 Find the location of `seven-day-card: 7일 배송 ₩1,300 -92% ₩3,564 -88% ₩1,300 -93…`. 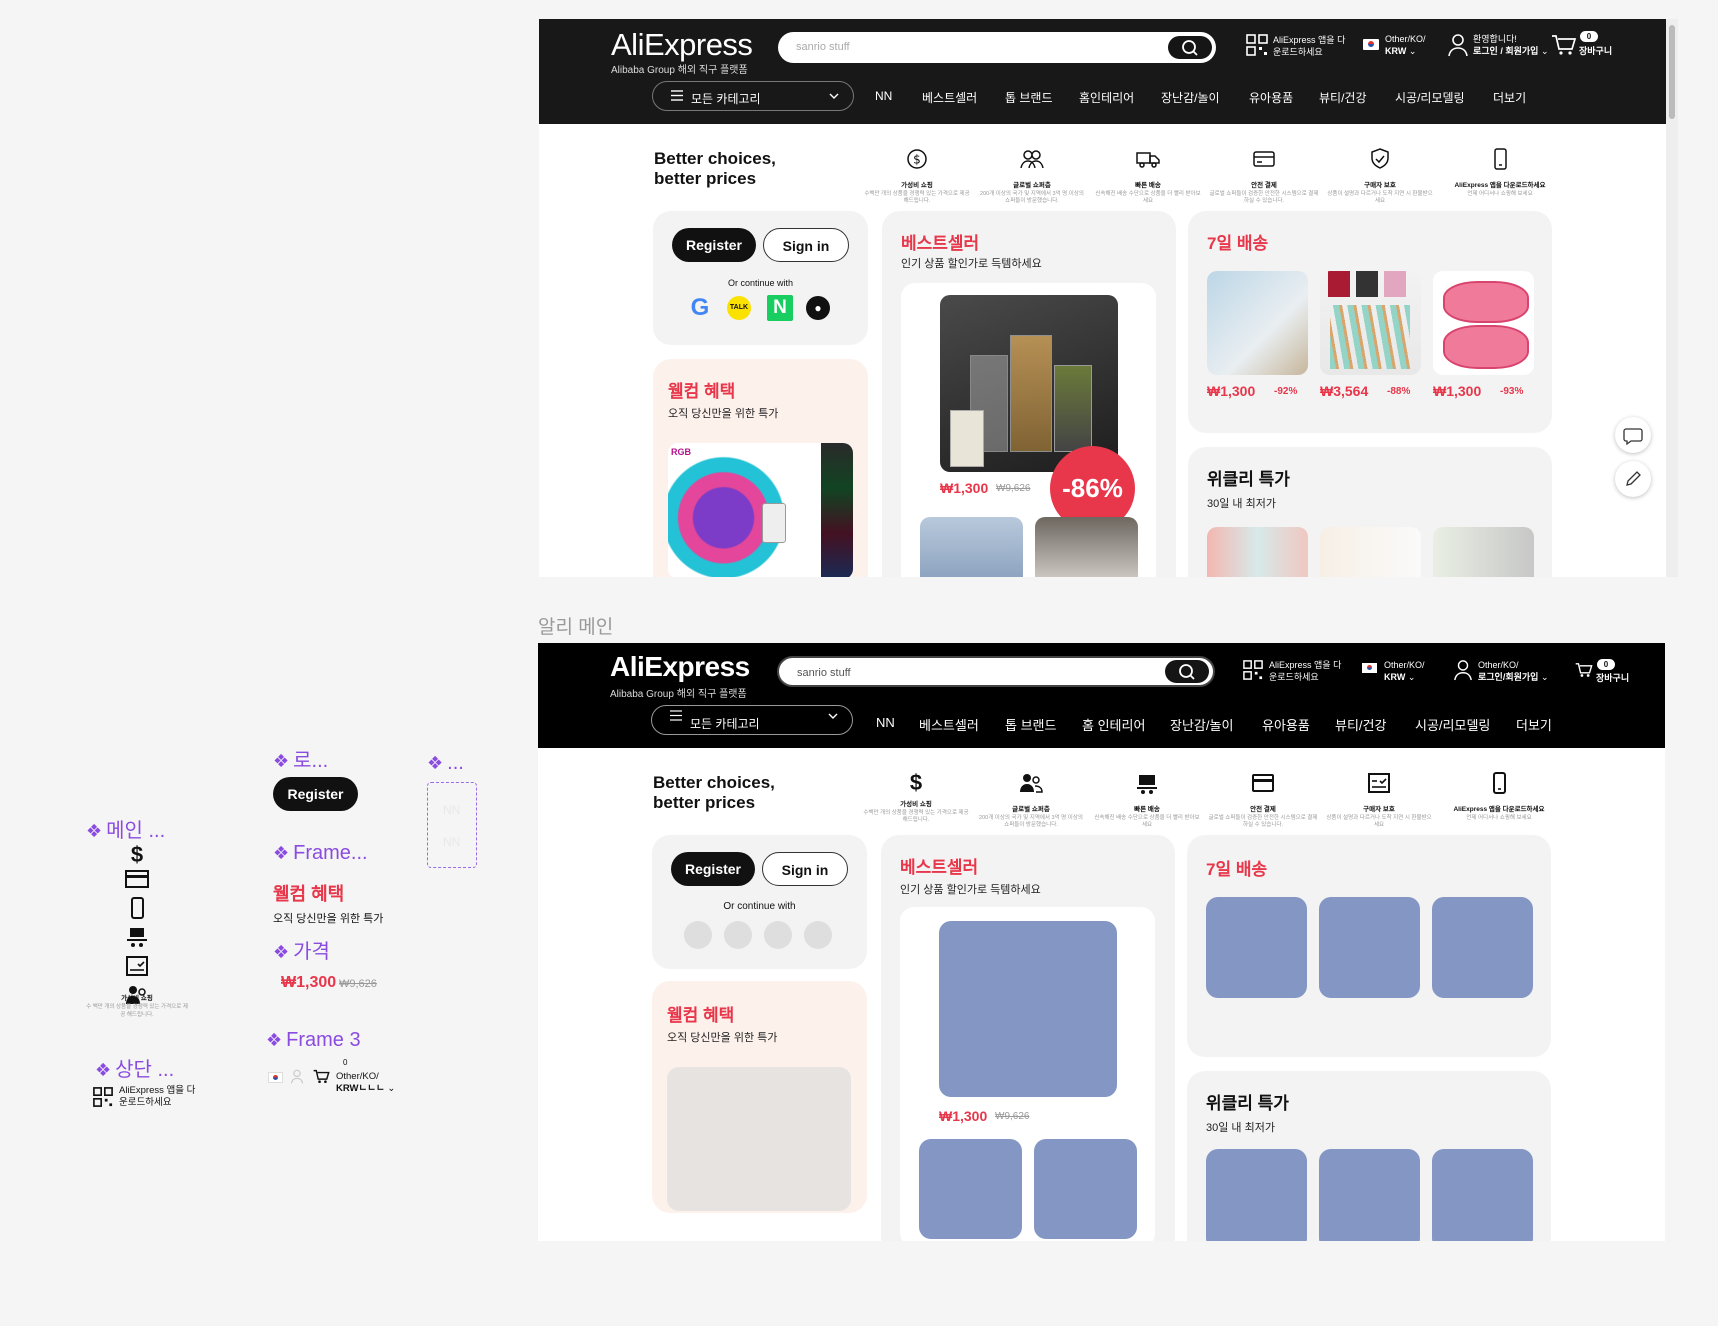

seven-day-card: 7일 배송 ₩1,300 -92% ₩3,564 -88% ₩1,300 -93… is located at coordinates (1370, 322).